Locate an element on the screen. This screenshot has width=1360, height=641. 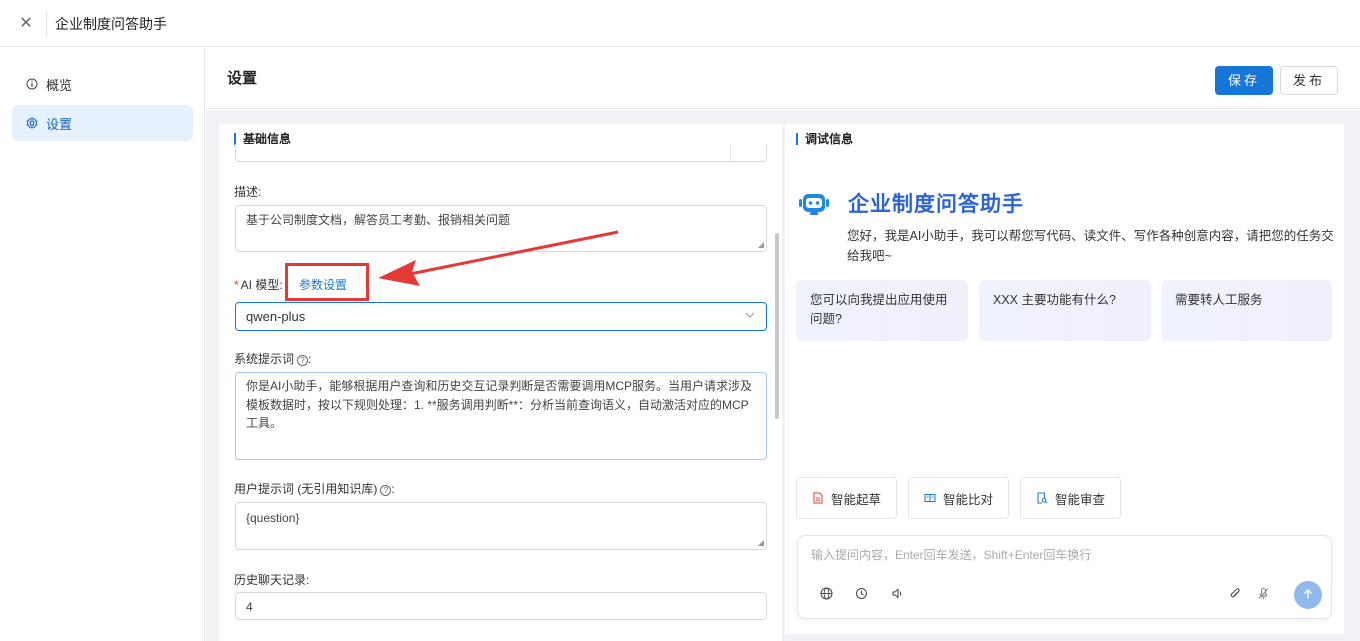
page-title: 设置 is located at coordinates (242, 78).